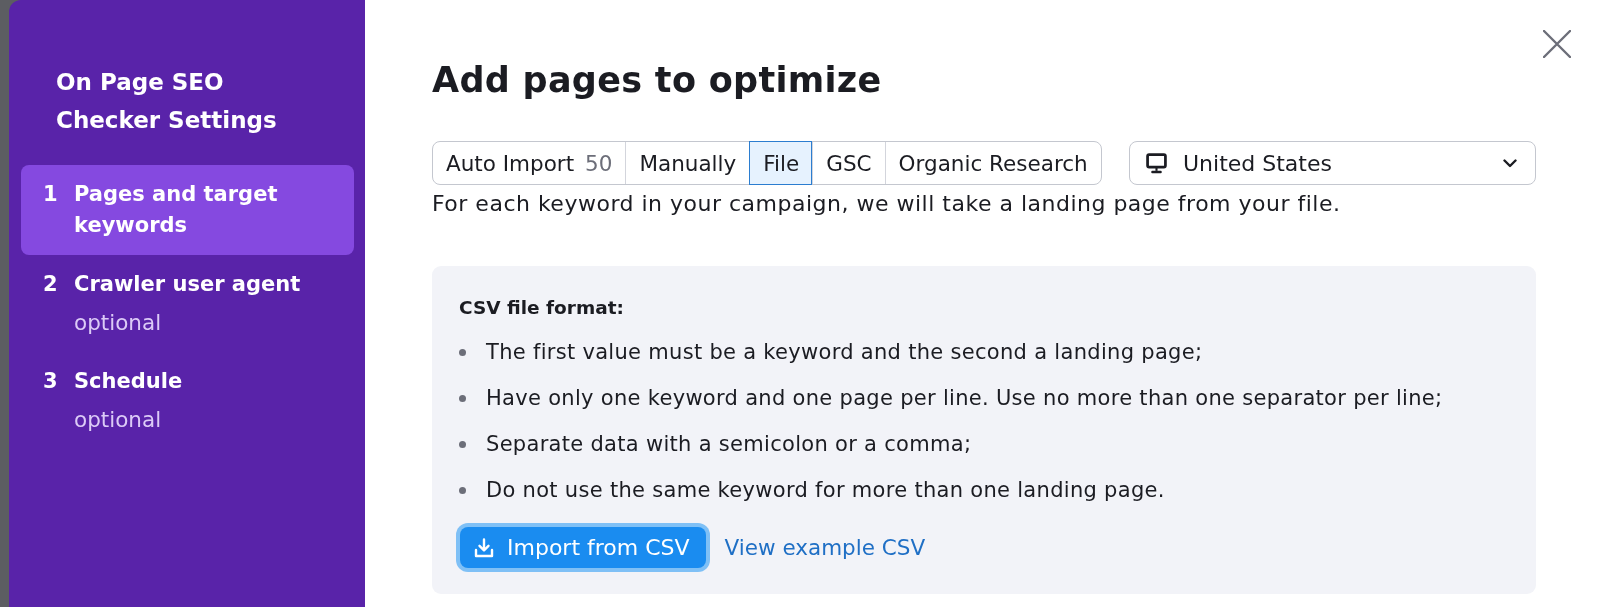 Image resolution: width=1600 pixels, height=607 pixels. Describe the element at coordinates (542, 308) in the screenshot. I see `format-heading: CSV file format:` at that location.